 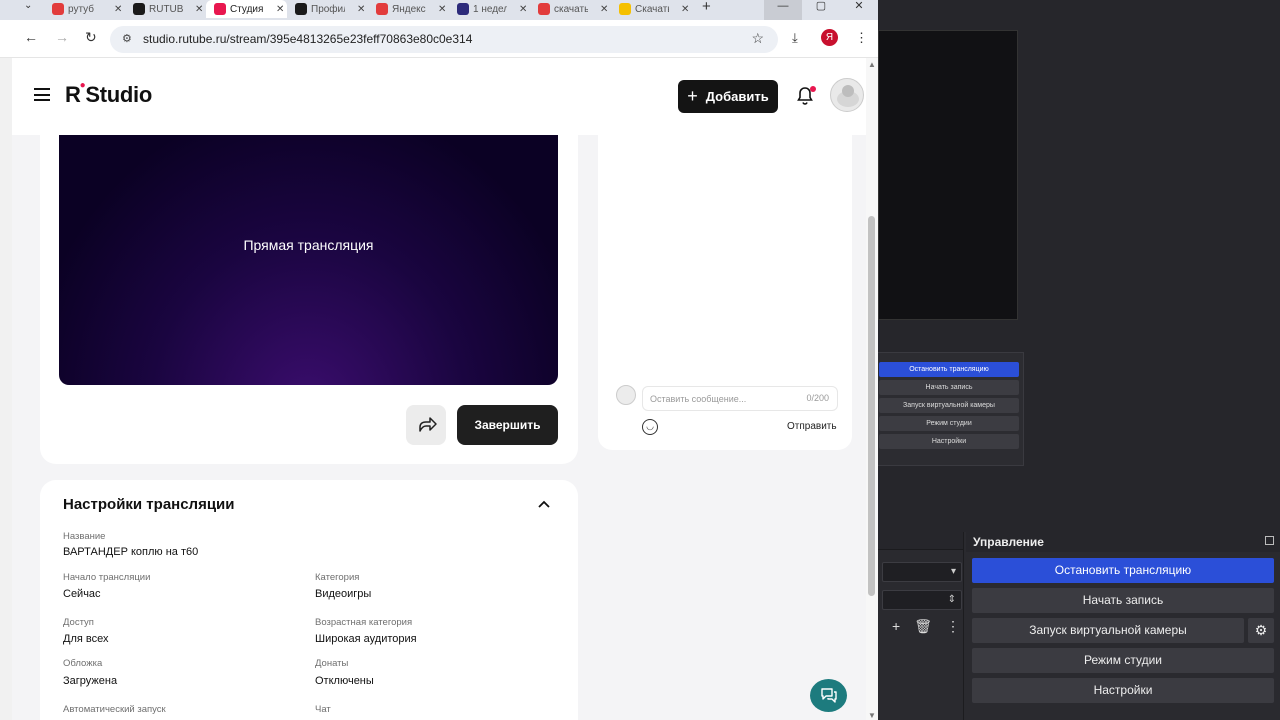 I want to click on share-icon, so click(x=428, y=424).